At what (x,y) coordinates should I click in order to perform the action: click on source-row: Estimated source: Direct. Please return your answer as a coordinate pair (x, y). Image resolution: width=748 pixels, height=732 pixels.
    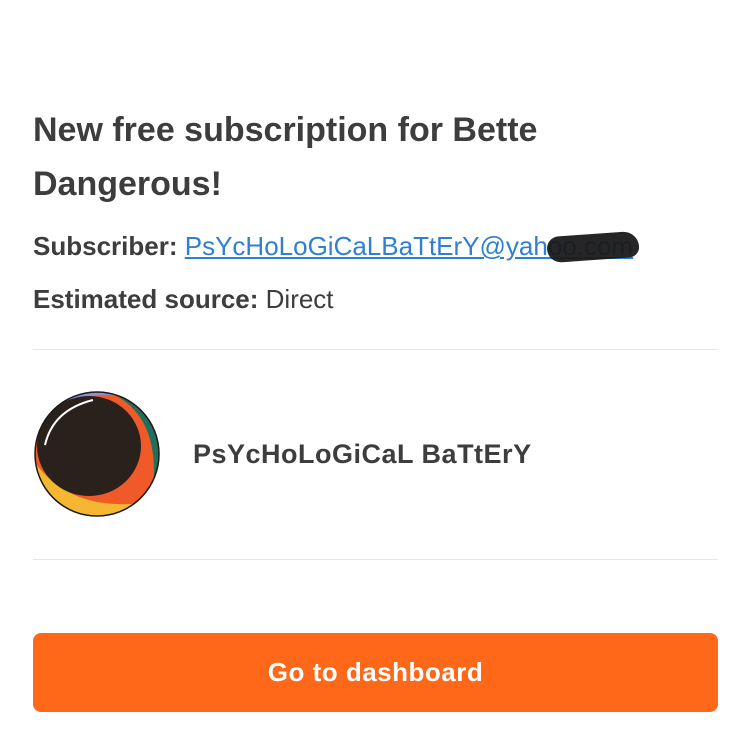
    Looking at the image, I should click on (183, 299).